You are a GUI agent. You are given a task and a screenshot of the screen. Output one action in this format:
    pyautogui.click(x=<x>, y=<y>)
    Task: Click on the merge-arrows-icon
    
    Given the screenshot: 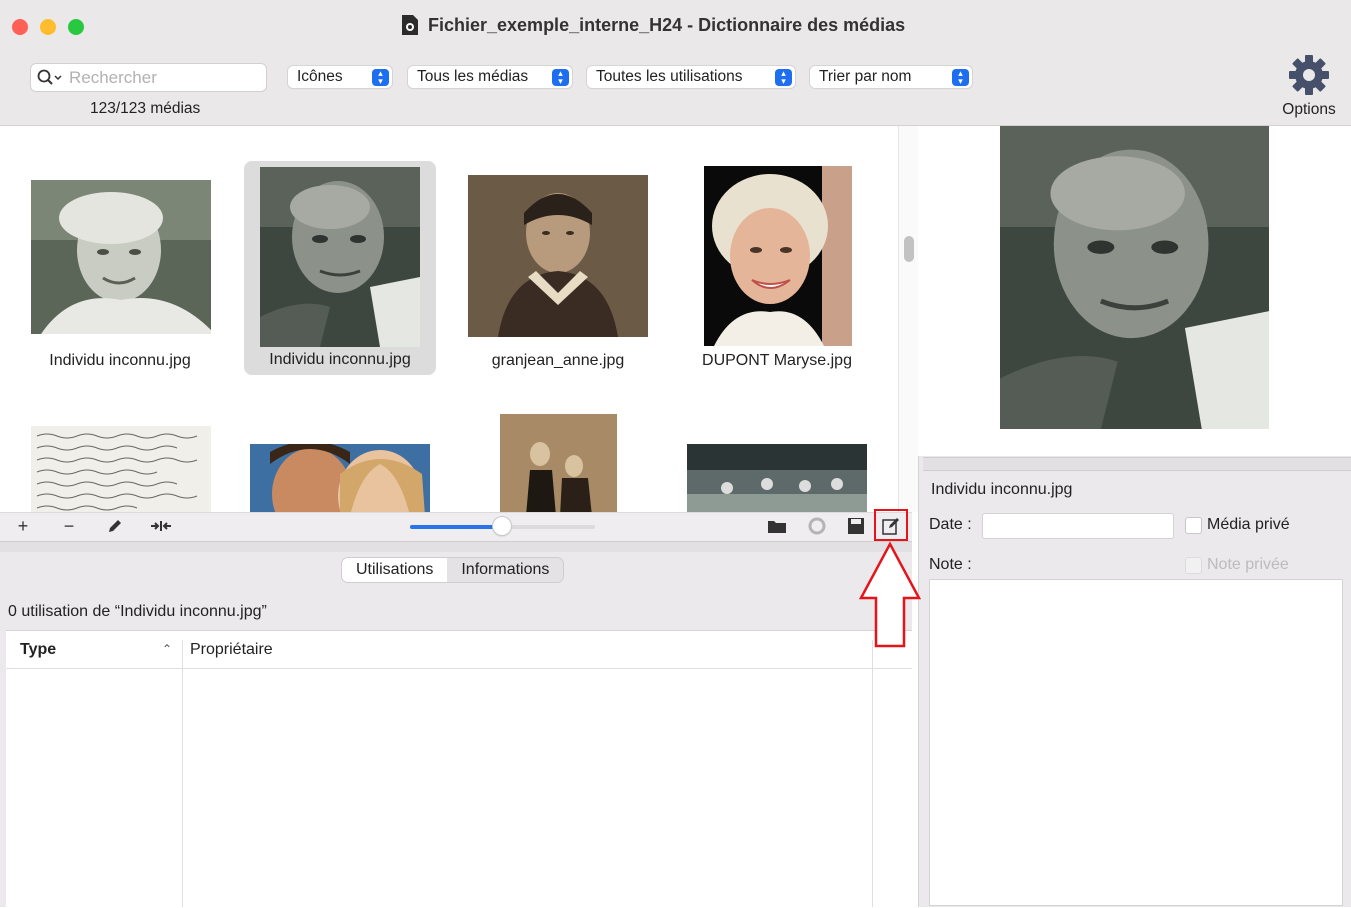 What is the action you would take?
    pyautogui.click(x=161, y=526)
    